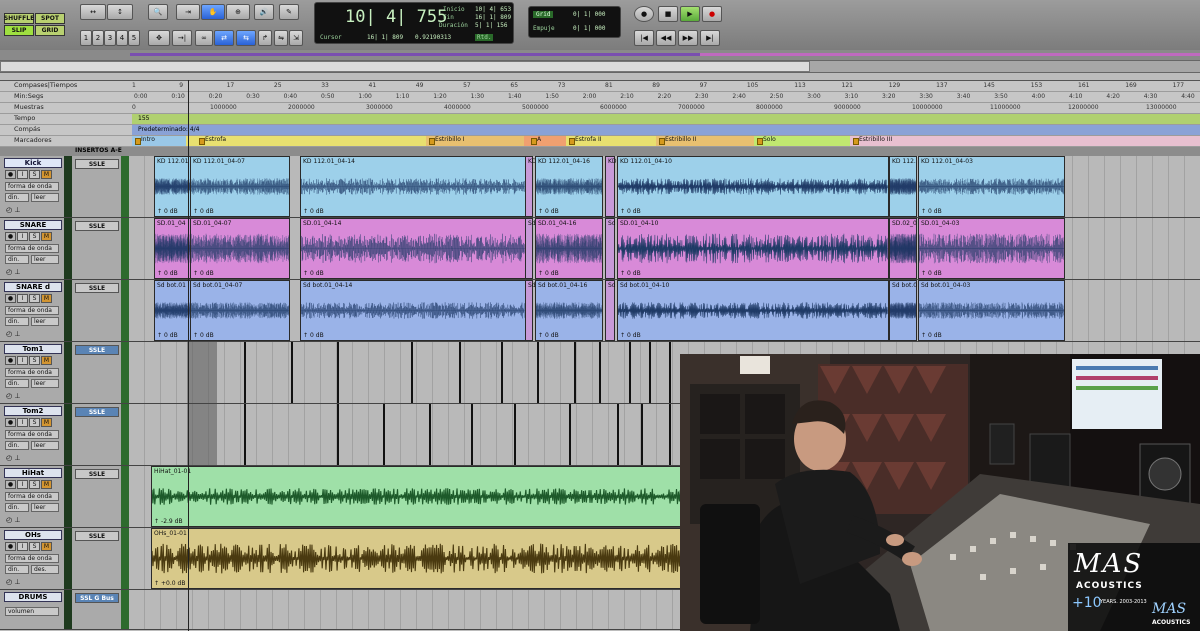 This screenshot has width=1200, height=631. What do you see at coordinates (97, 598) in the screenshot?
I see `insert-slot: SSL G Bus` at bounding box center [97, 598].